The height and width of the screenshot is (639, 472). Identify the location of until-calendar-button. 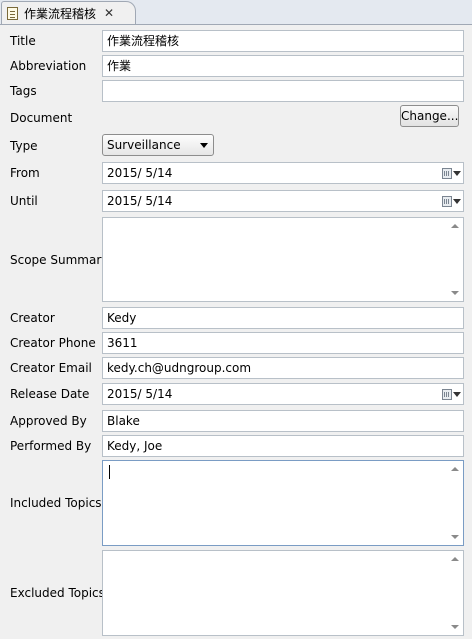
(451, 201).